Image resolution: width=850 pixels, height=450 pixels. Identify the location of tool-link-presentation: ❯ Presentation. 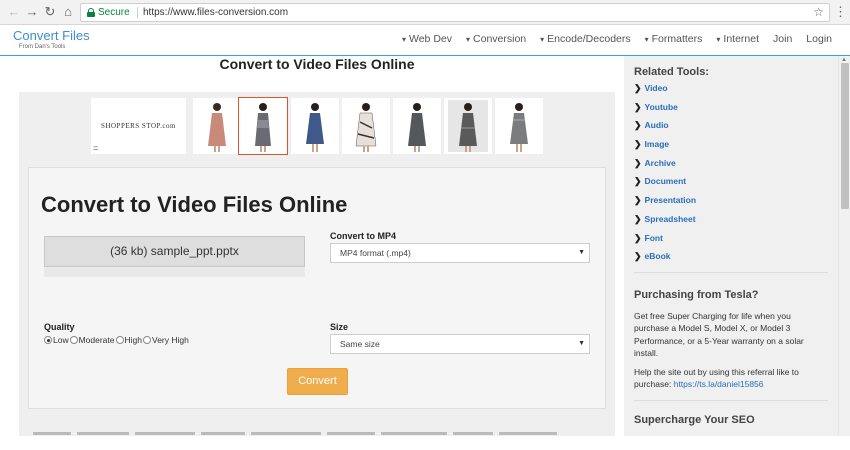
(665, 204).